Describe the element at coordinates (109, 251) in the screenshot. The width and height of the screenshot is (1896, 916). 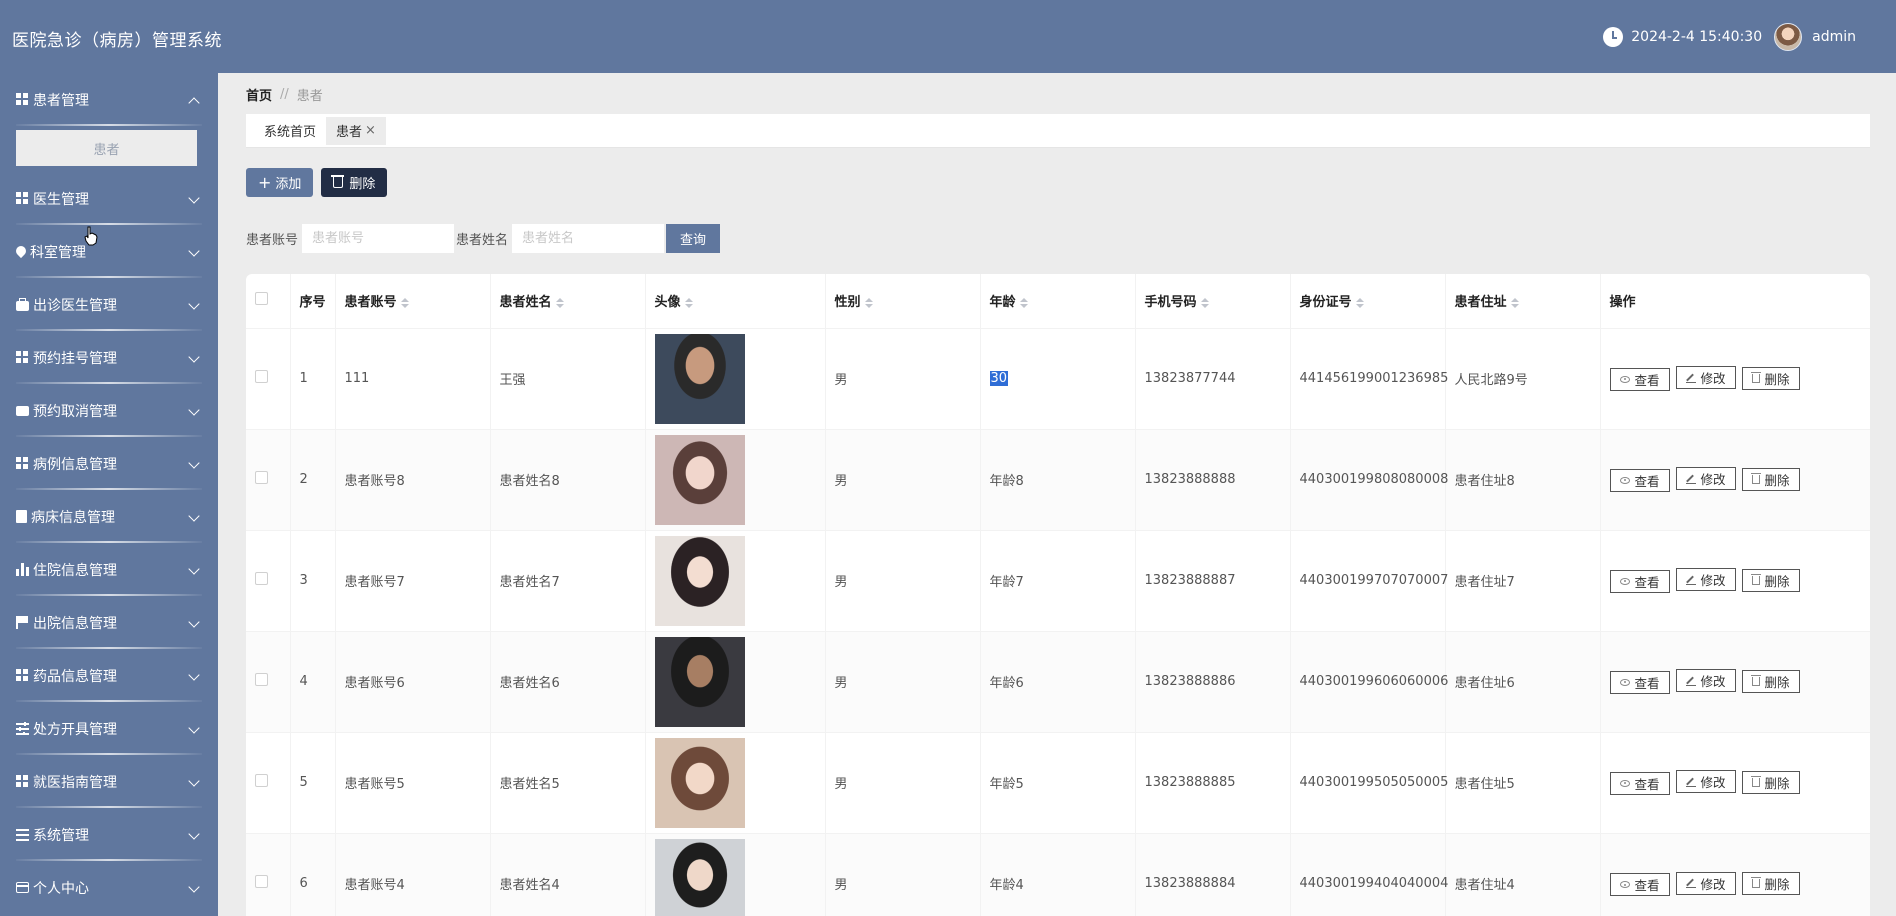
I see `sidebar-item-departments: 科室管理` at that location.